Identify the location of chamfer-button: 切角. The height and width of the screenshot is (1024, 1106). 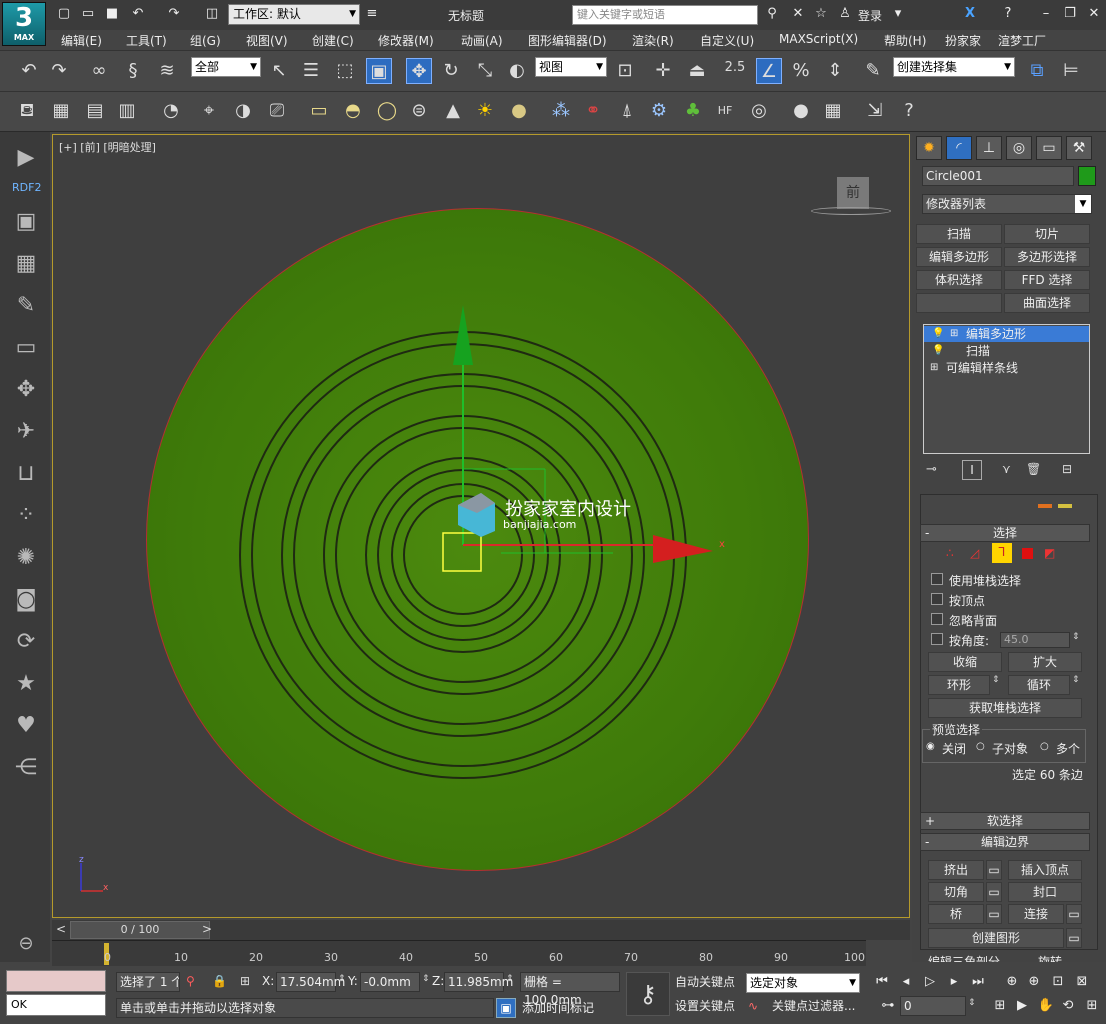
(956, 892).